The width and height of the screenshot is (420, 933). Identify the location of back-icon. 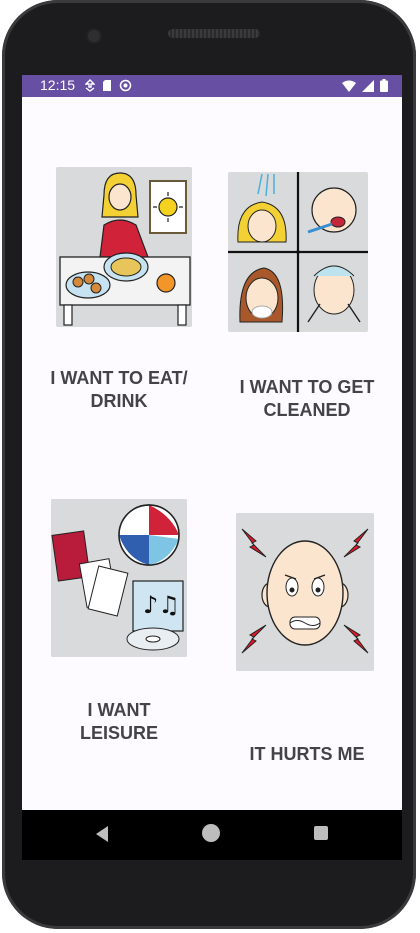
(102, 834).